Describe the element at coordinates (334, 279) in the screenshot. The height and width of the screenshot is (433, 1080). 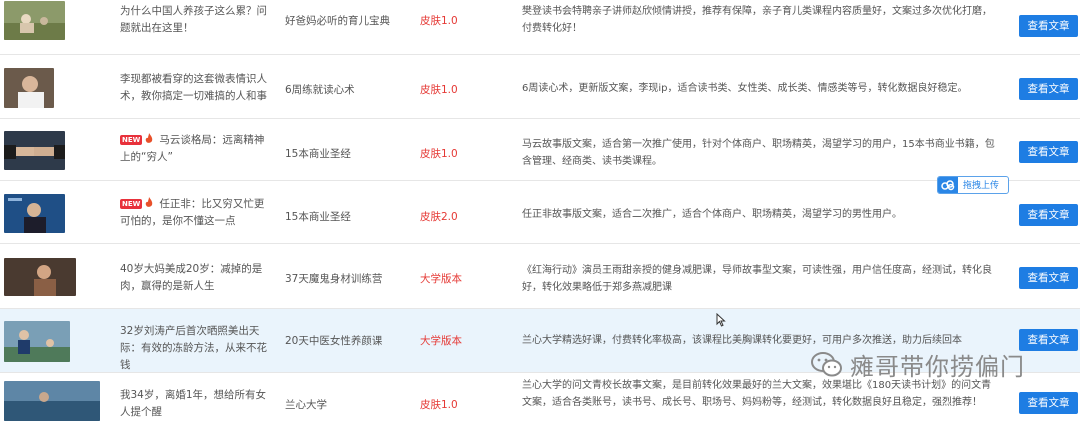
I see `course-name: 37天魔鬼身材训练营` at that location.